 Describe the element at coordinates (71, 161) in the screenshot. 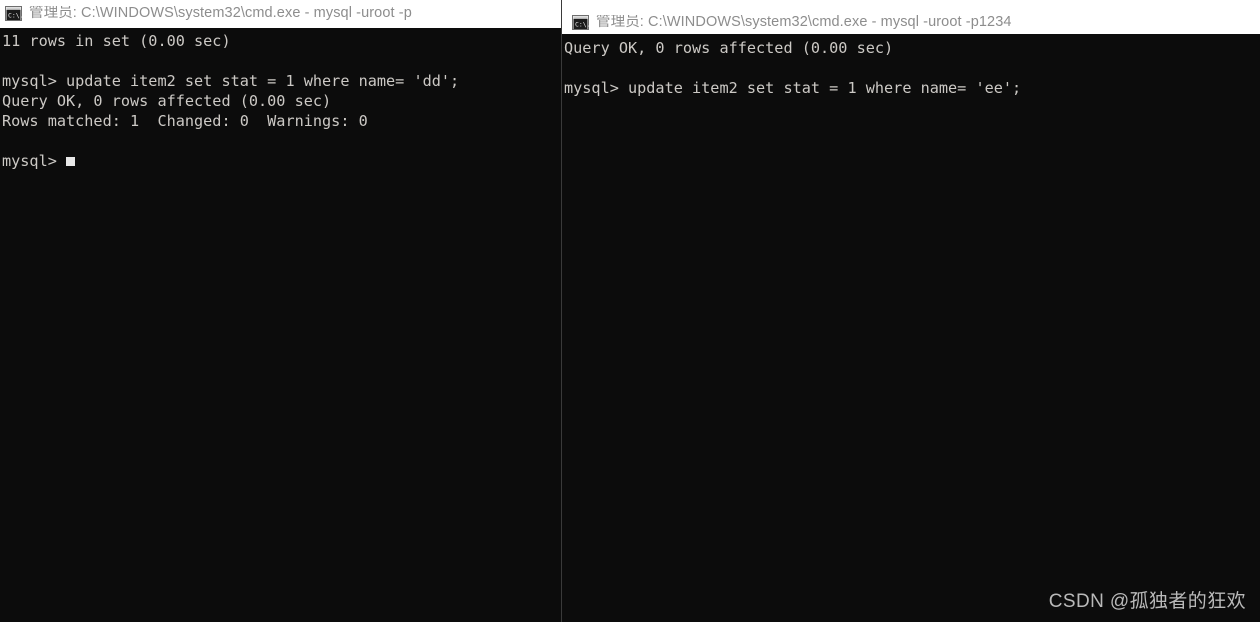

I see `text-cursor` at that location.